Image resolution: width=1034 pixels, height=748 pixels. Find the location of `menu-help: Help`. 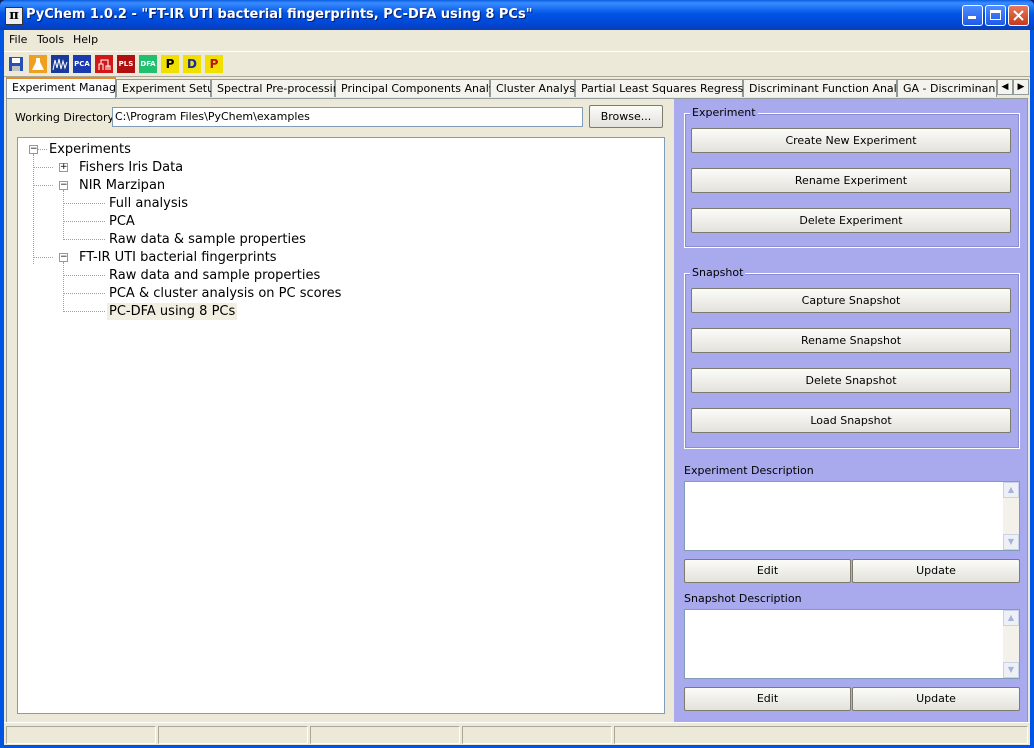

menu-help: Help is located at coordinates (85, 39).